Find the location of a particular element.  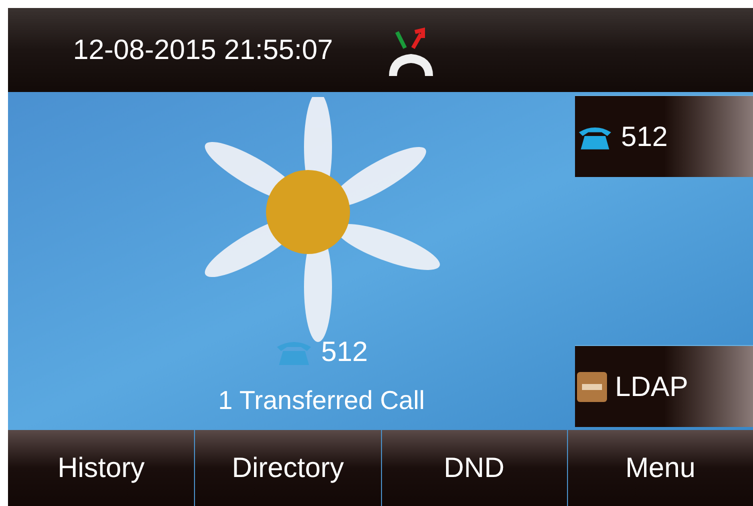

line-key: 512 is located at coordinates (664, 136).